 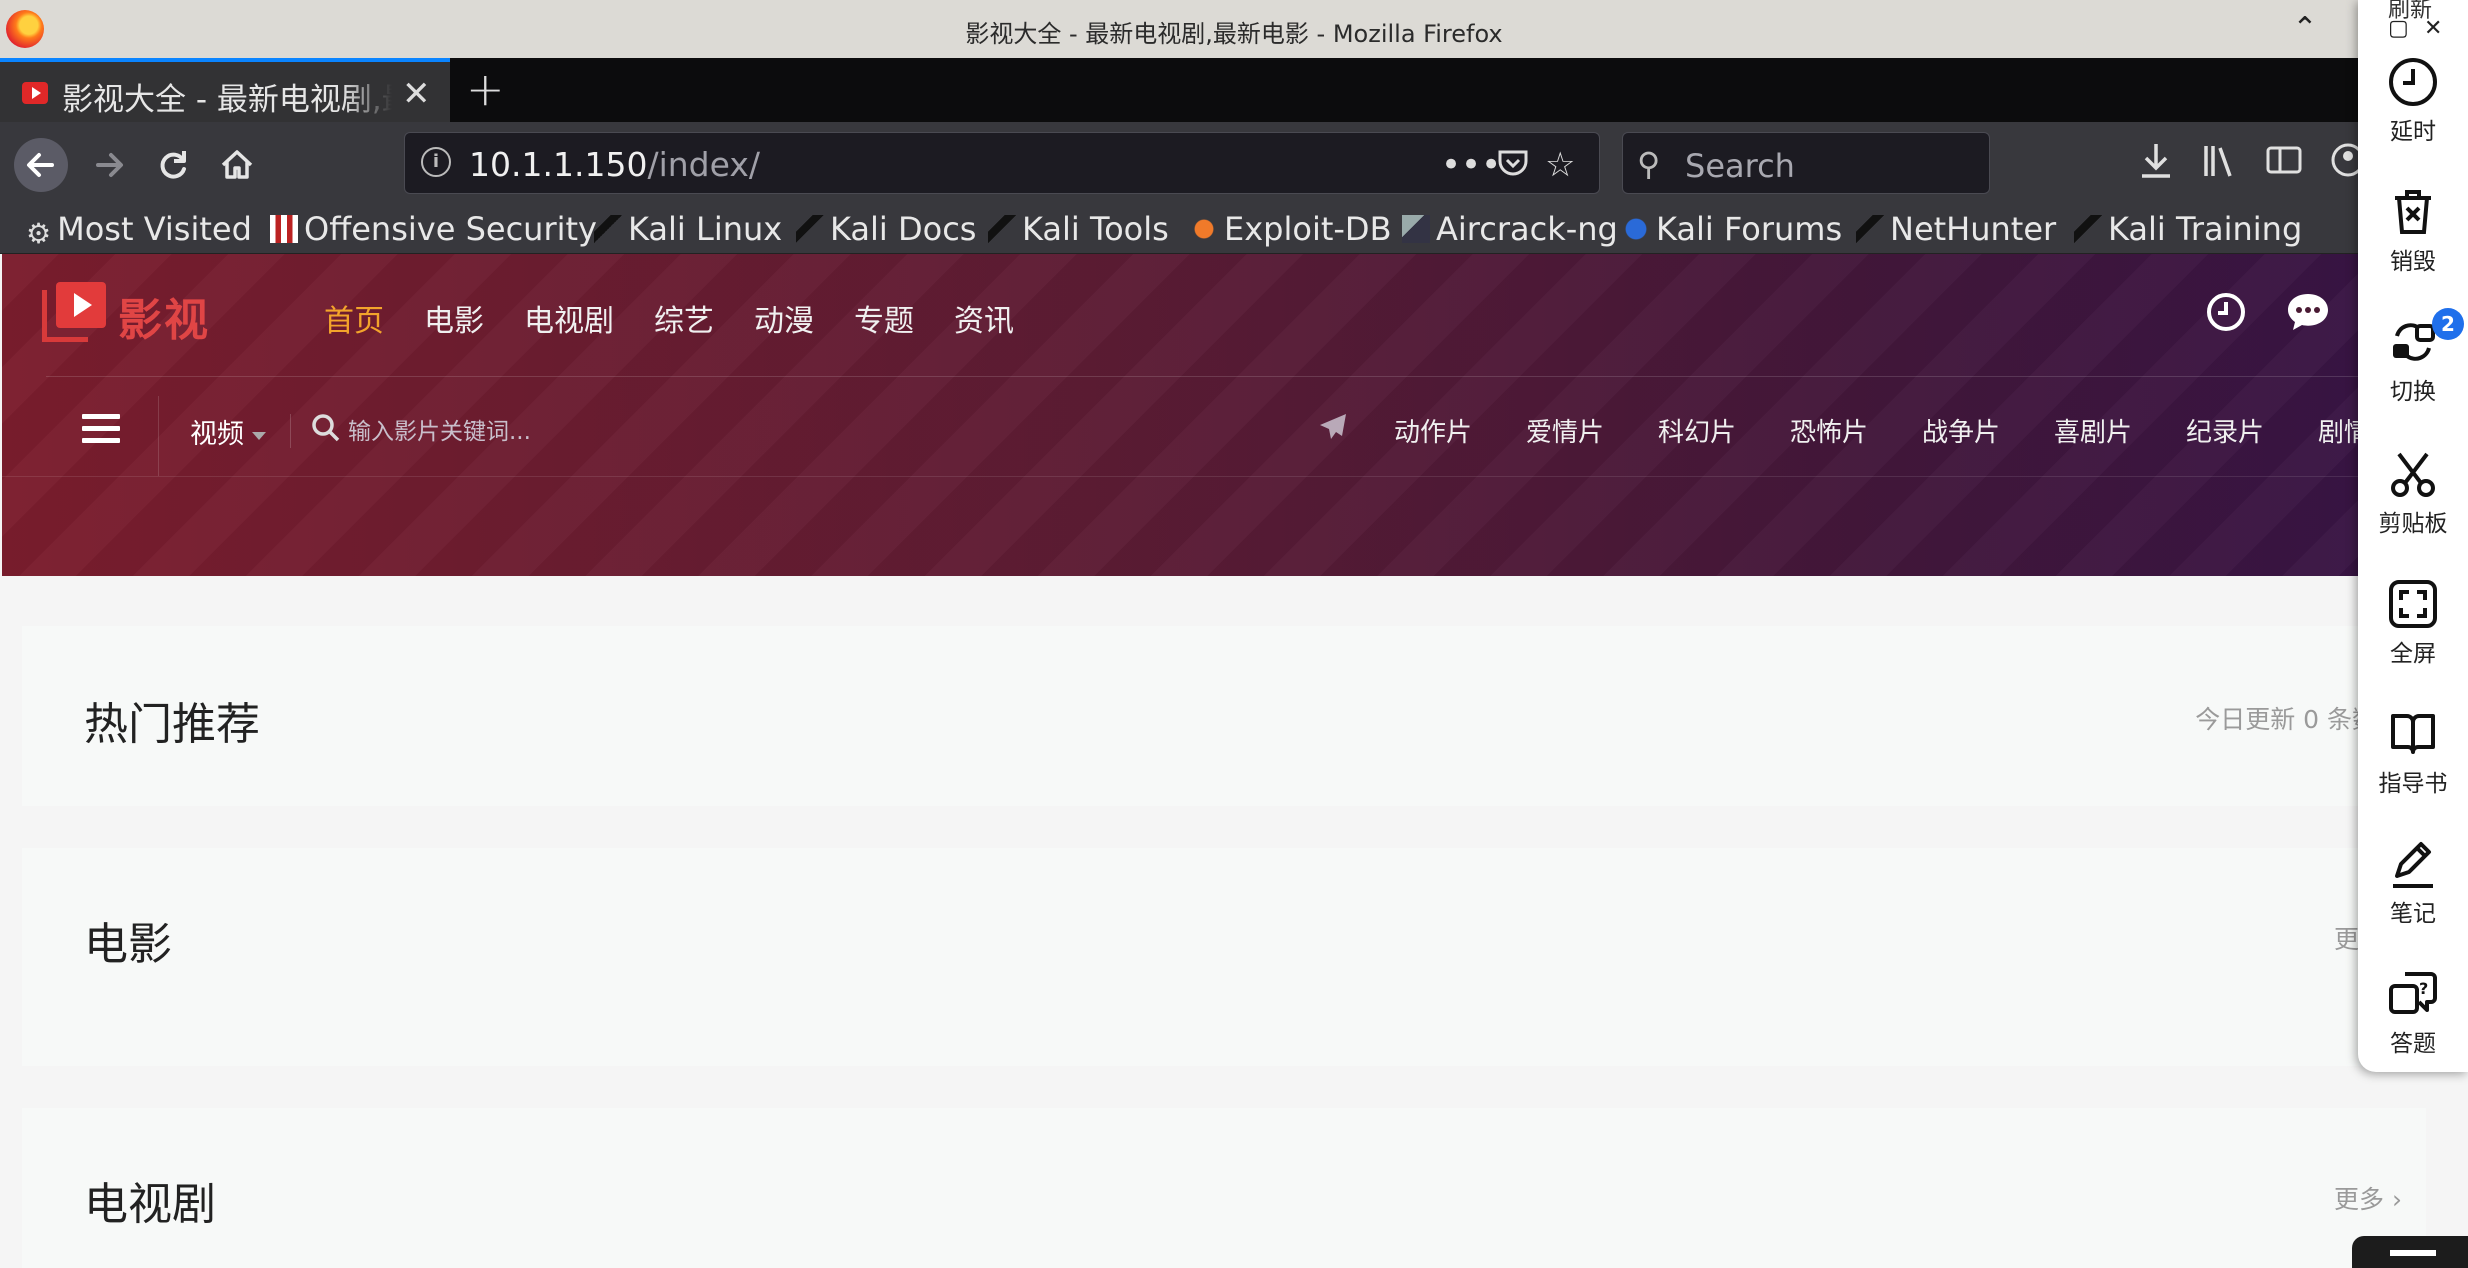 I want to click on clock-shape, so click(x=2226, y=312).